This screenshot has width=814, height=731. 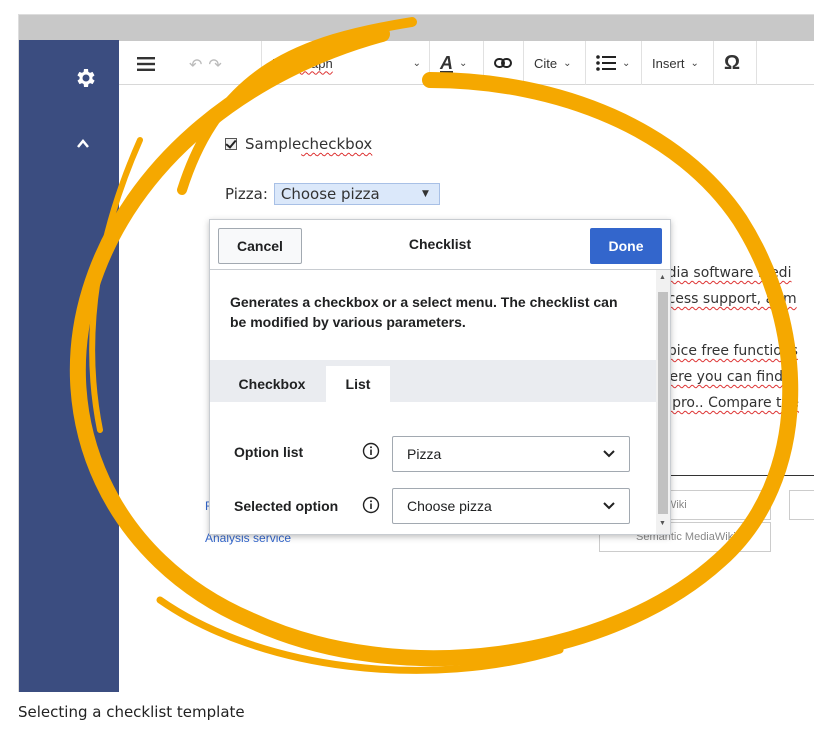 I want to click on option-list-select: Pizza, so click(x=511, y=454).